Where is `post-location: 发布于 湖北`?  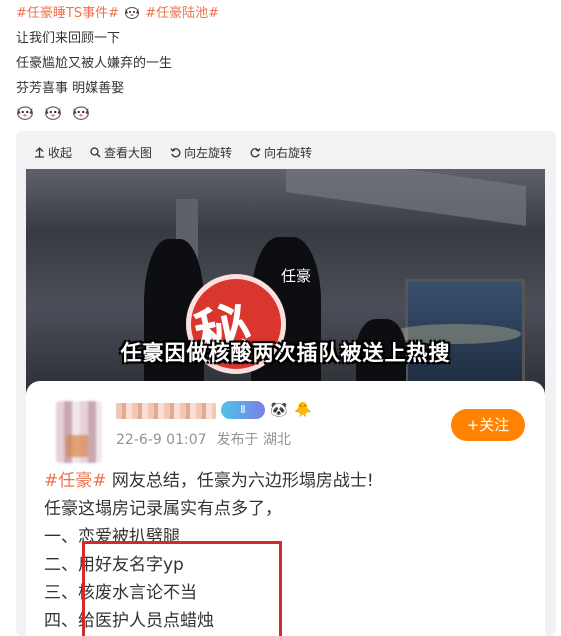
post-location: 发布于 湖北 is located at coordinates (253, 440).